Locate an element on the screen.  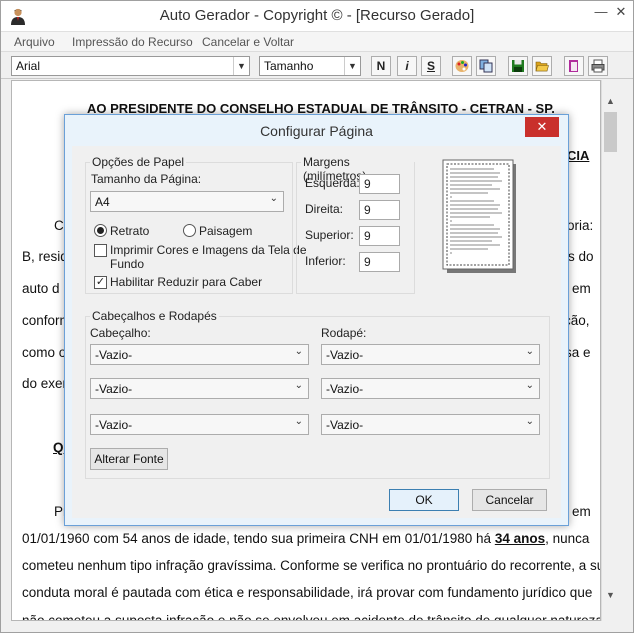
font-size-select: Tamanho ▼ is located at coordinates (310, 66).